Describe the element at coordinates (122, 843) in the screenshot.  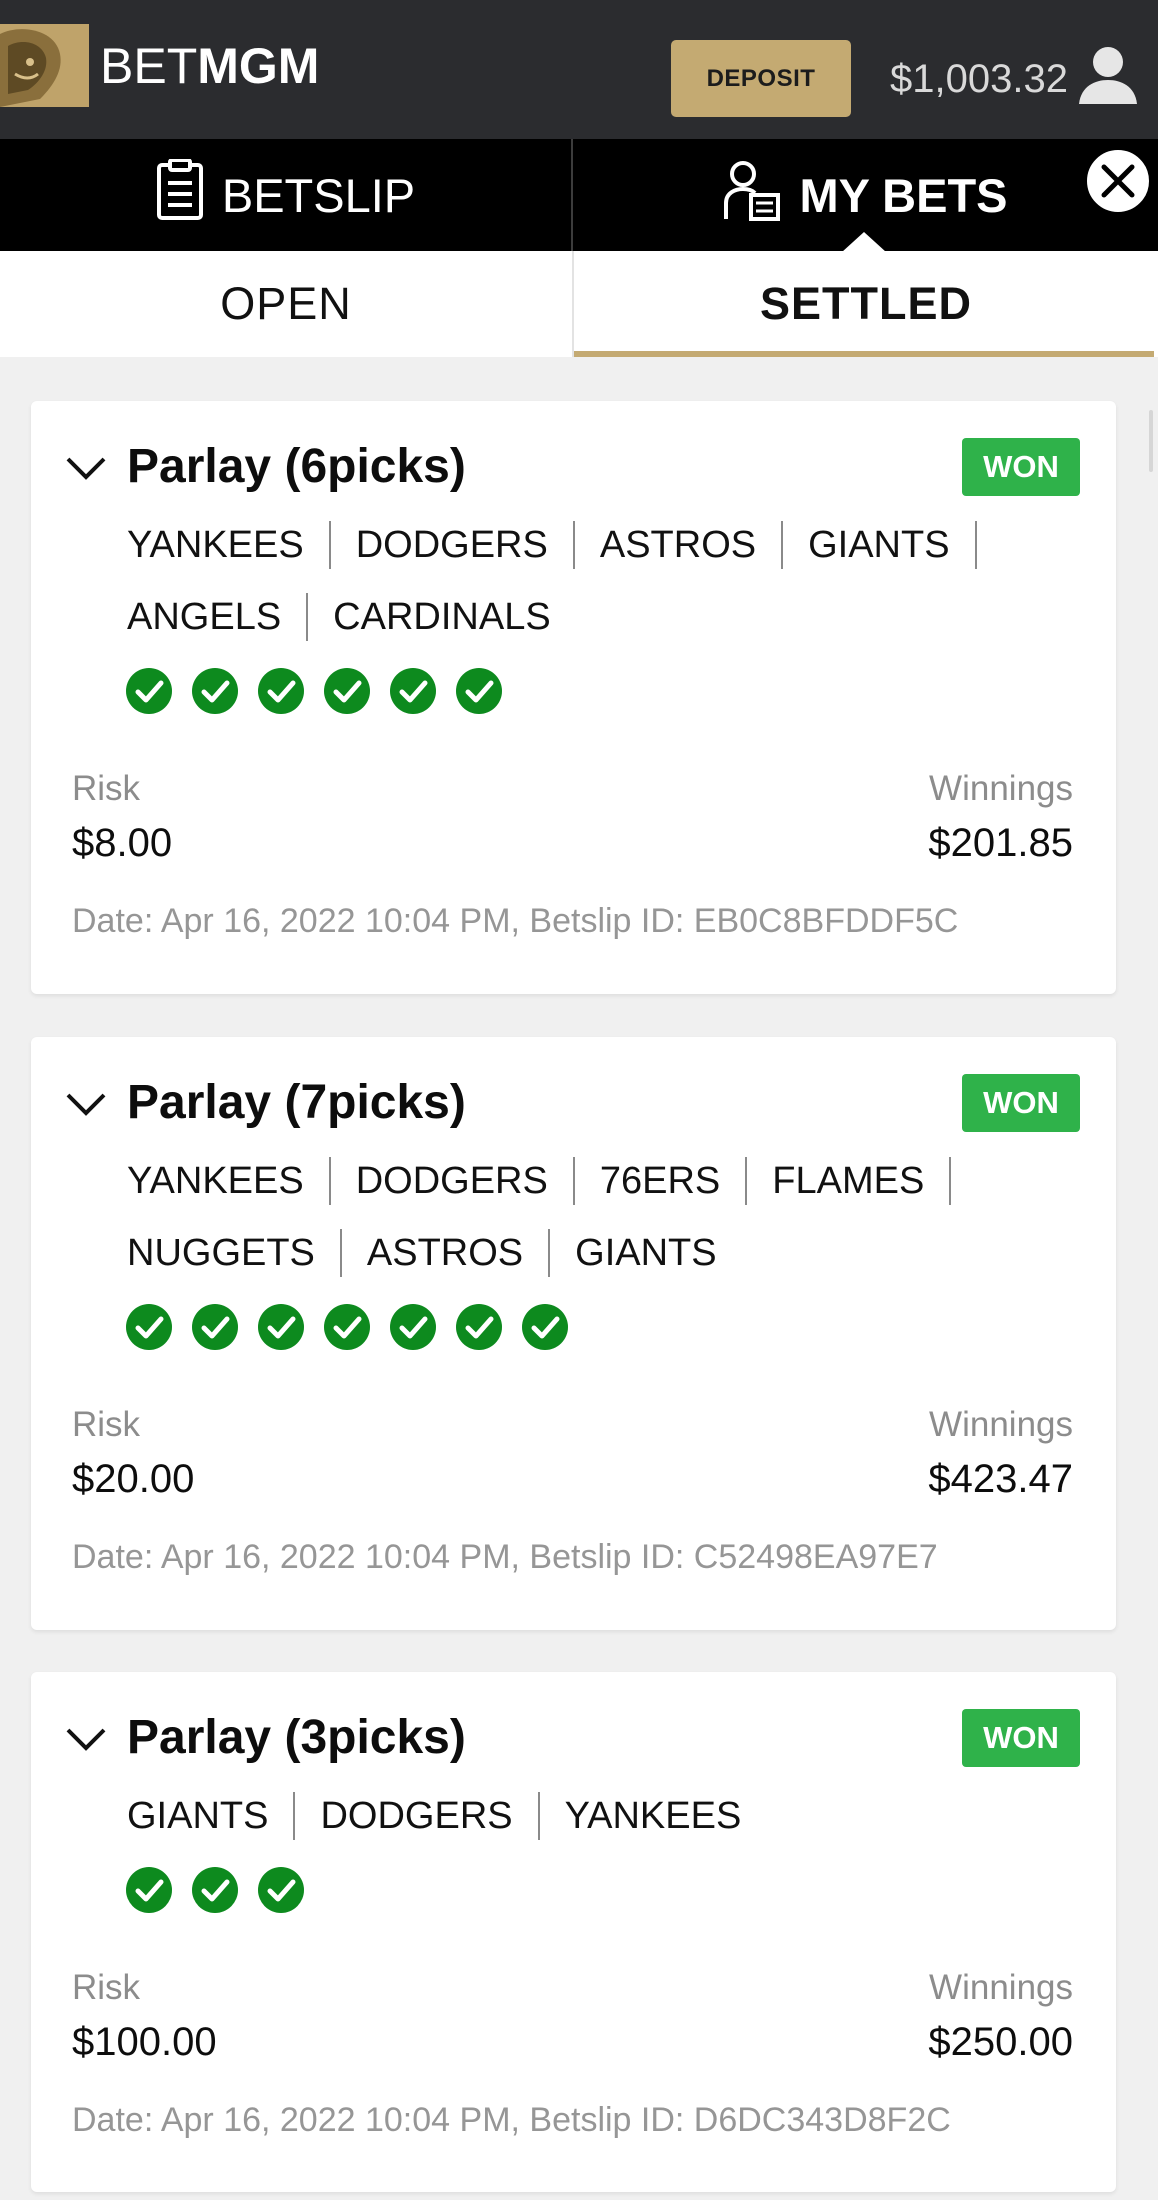
I see `risk-amount: $8.00` at that location.